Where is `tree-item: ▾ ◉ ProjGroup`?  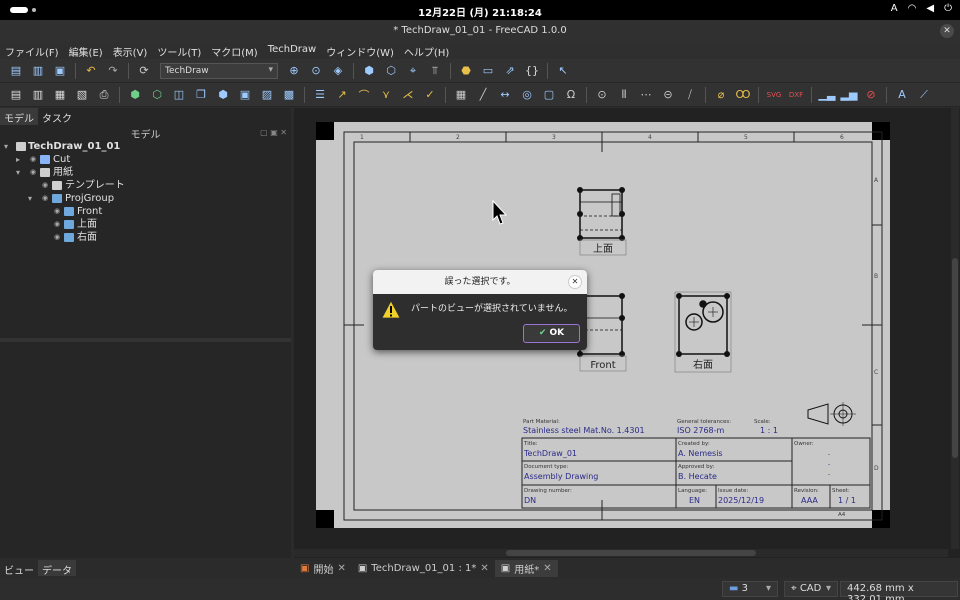
tree-item: ▾ ◉ ProjGroup is located at coordinates (145, 198).